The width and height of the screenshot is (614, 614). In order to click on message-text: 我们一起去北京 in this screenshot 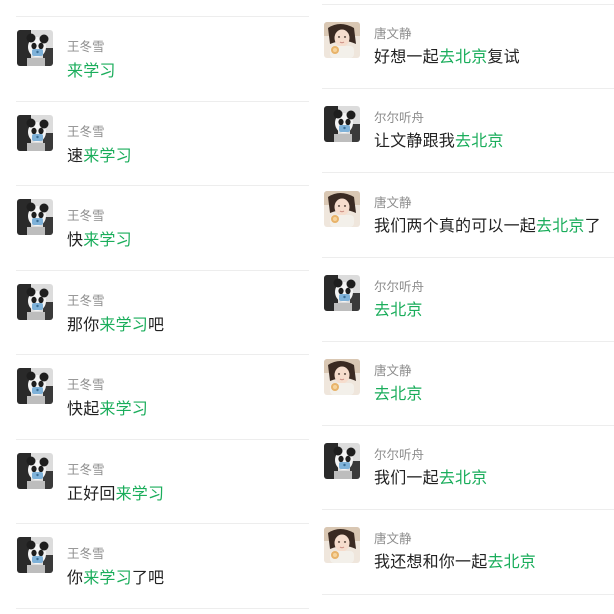, I will do `click(430, 476)`.